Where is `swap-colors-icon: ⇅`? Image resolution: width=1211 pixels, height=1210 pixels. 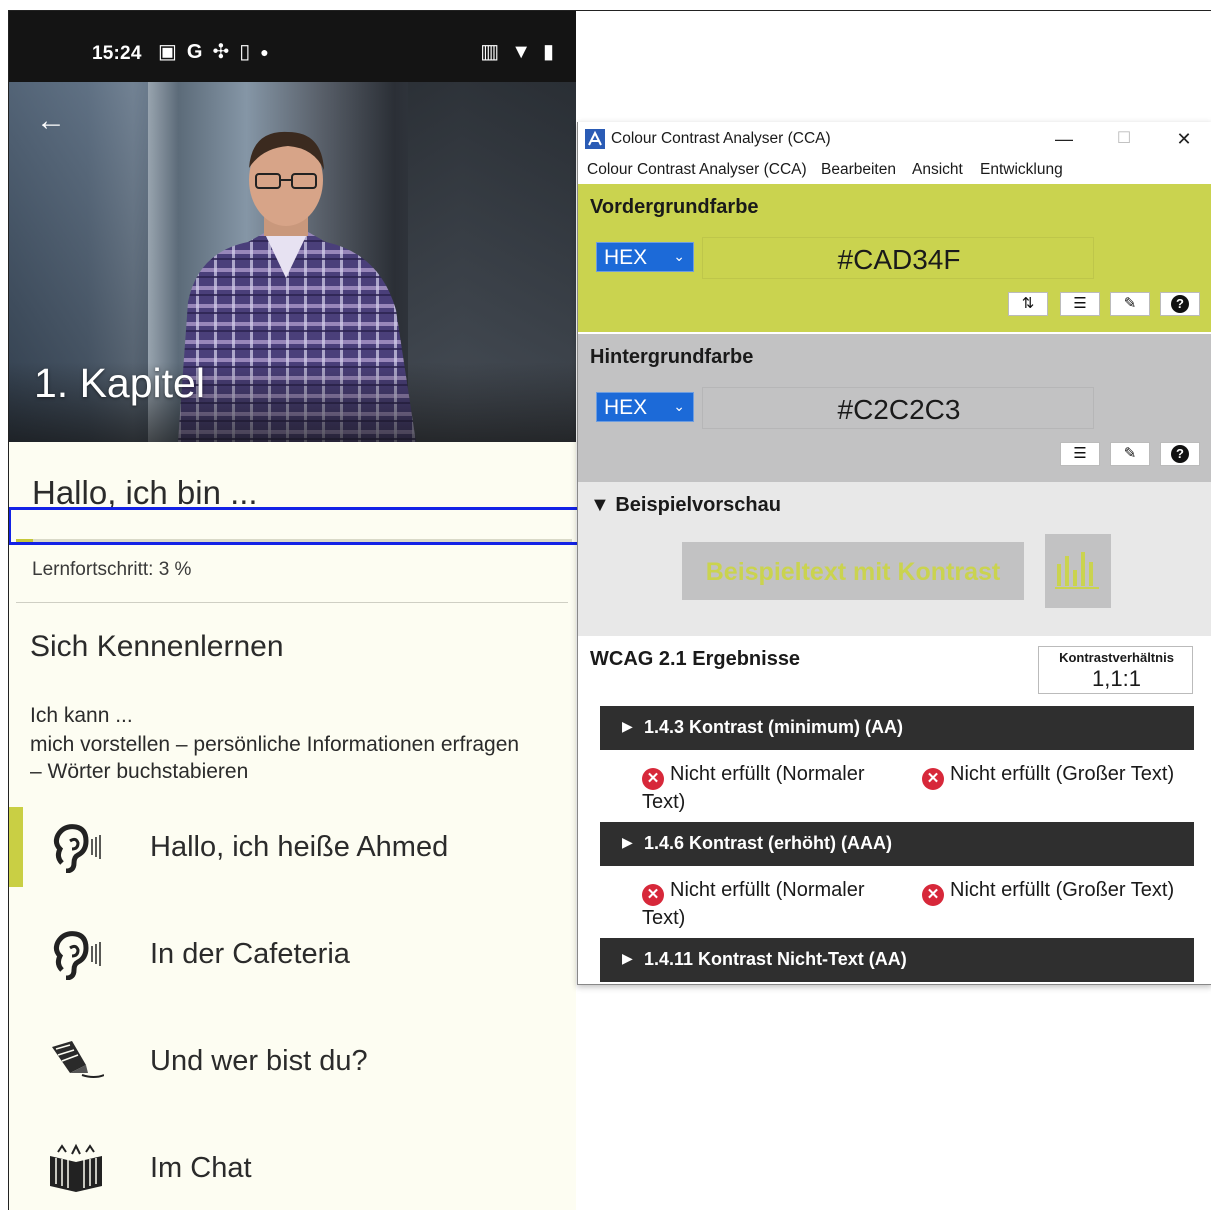
swap-colors-icon: ⇅ is located at coordinates (1028, 304).